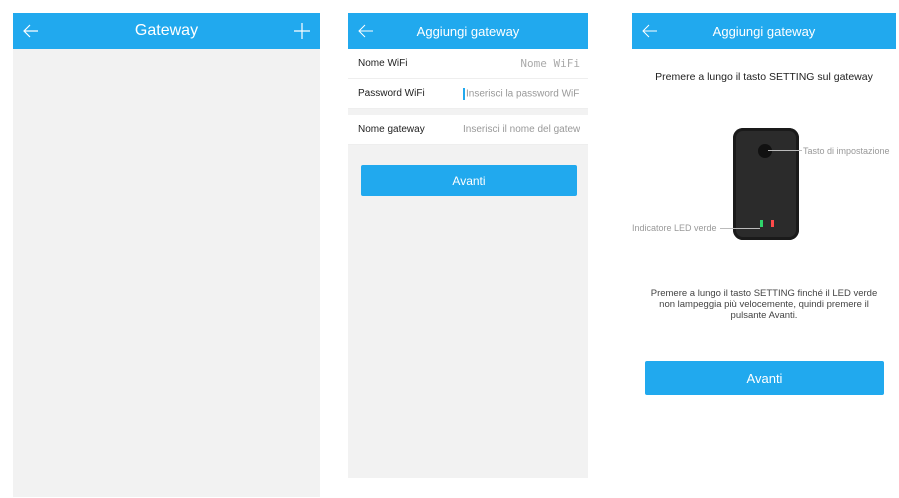 This screenshot has width=899, height=498. I want to click on green-led-graphic, so click(761, 223).